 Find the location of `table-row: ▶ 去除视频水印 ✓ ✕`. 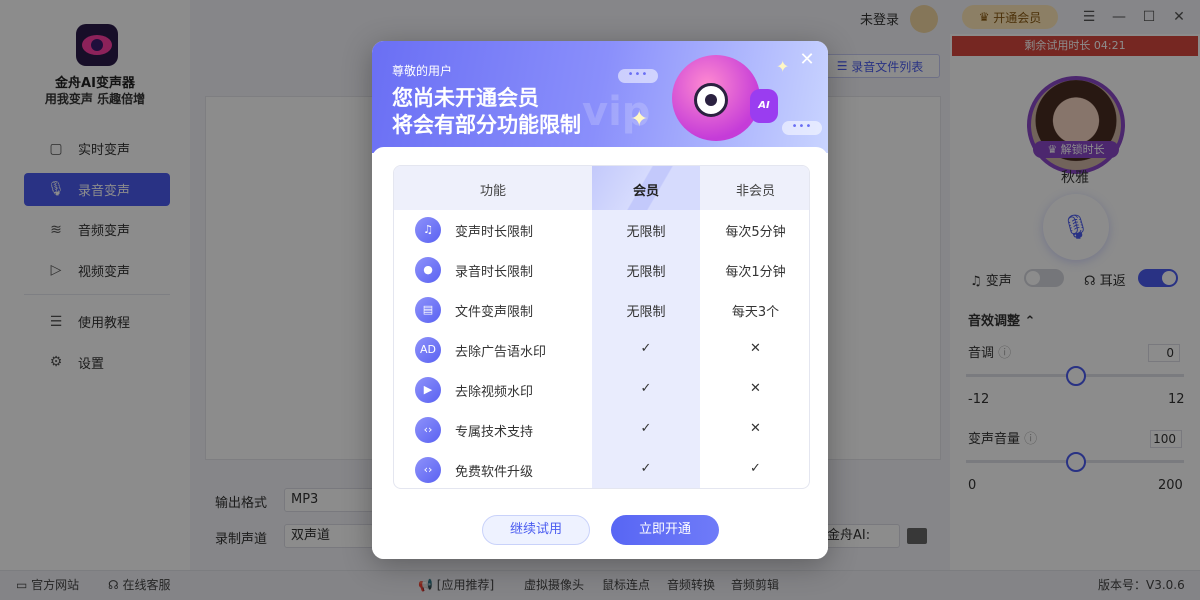

table-row: ▶ 去除视频水印 ✓ ✕ is located at coordinates (601, 390).